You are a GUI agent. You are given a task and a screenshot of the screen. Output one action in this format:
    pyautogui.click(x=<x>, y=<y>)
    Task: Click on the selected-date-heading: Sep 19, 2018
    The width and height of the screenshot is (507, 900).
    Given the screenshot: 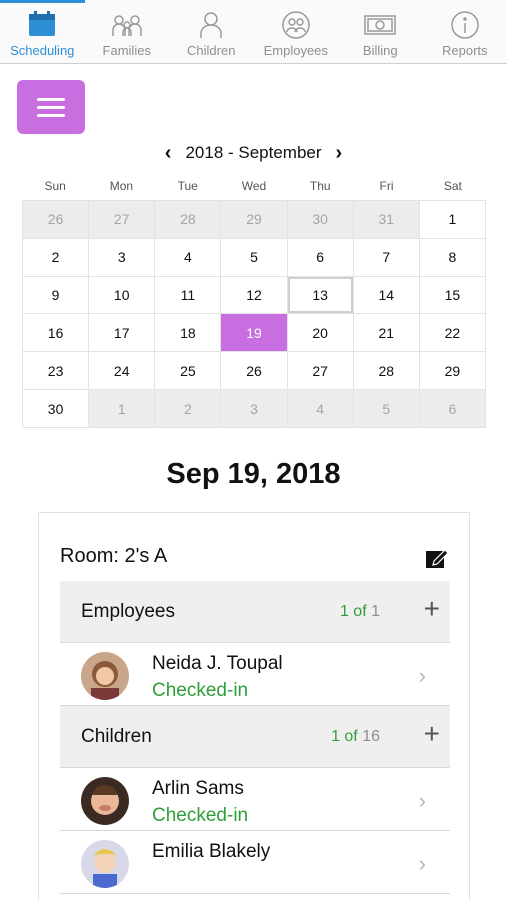 What is the action you would take?
    pyautogui.click(x=253, y=474)
    